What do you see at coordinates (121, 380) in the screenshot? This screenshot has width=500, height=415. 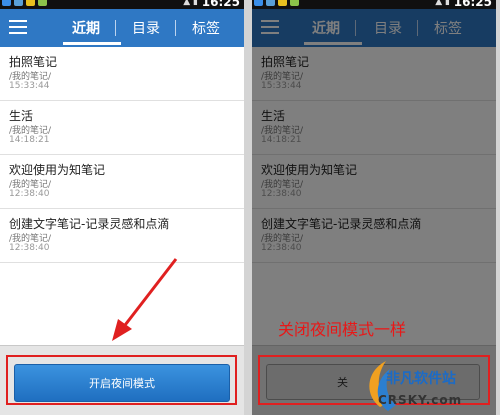 I see `highlight-box-left` at bounding box center [121, 380].